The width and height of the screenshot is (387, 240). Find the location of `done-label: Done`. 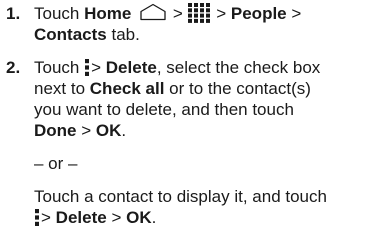

done-label: Done is located at coordinates (55, 130).